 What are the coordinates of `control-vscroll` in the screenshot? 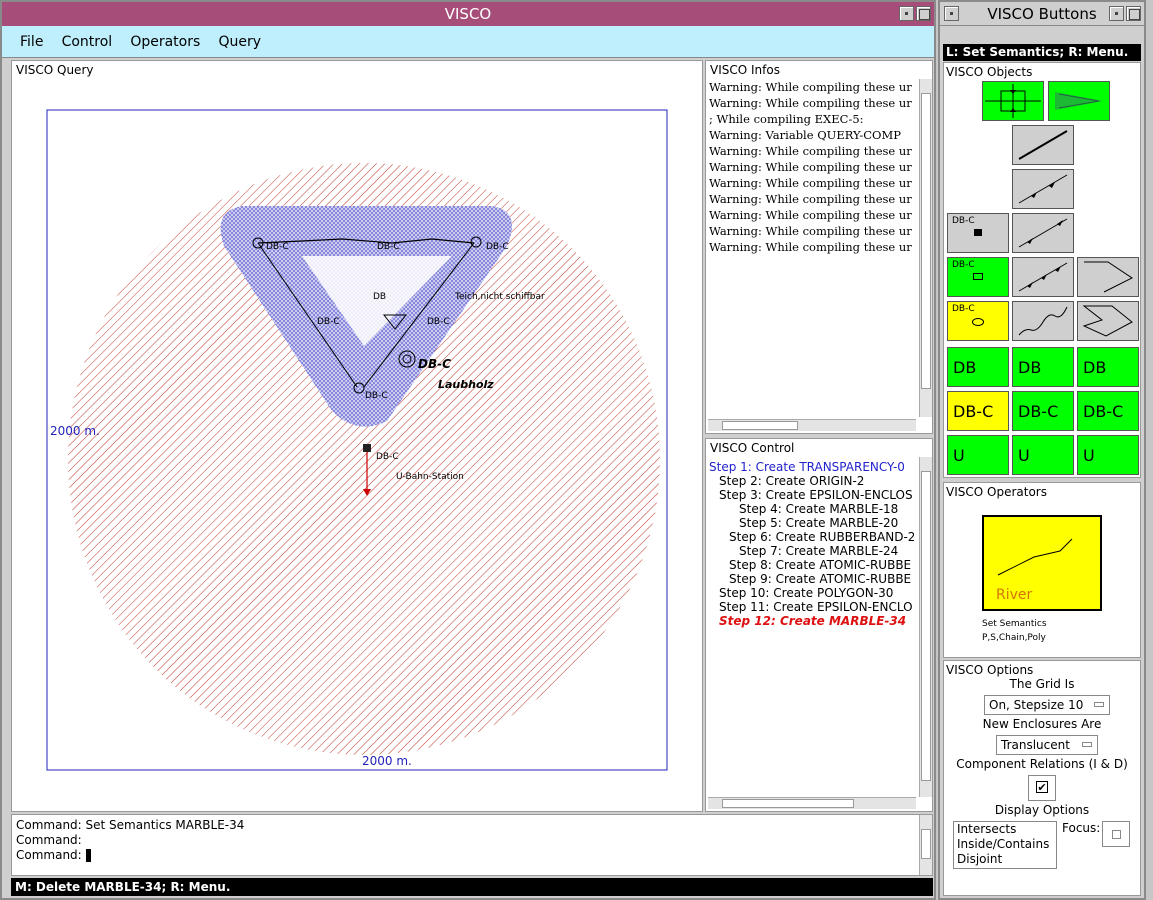 It's located at (925, 627).